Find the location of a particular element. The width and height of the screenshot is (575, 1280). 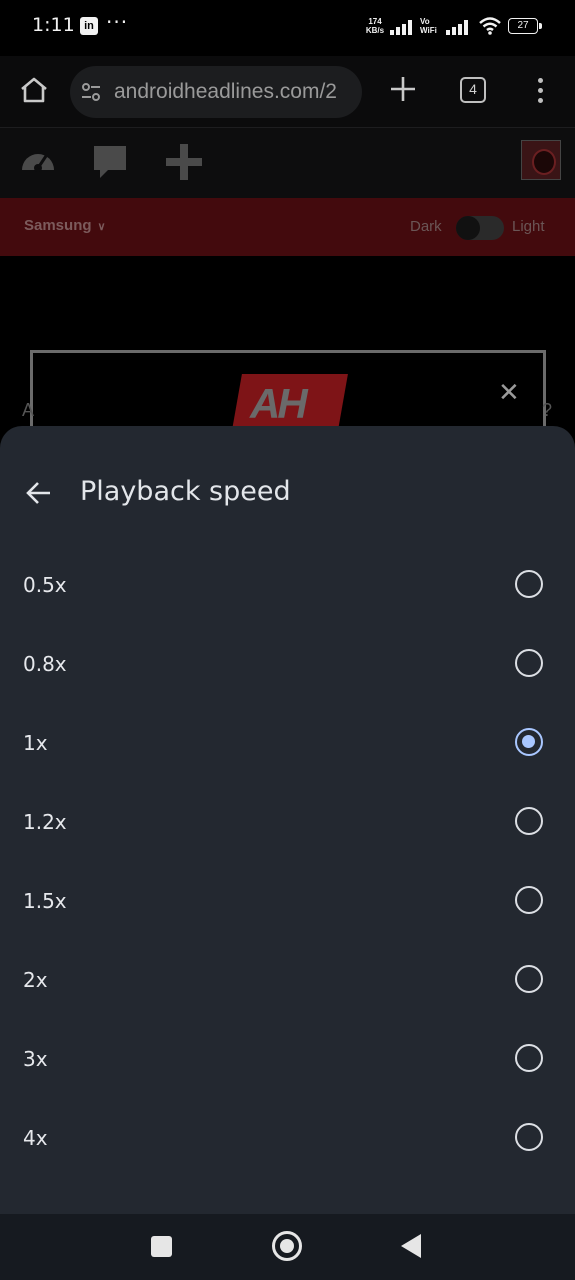

brand-dropdown-label: Samsung is located at coordinates (58, 225).